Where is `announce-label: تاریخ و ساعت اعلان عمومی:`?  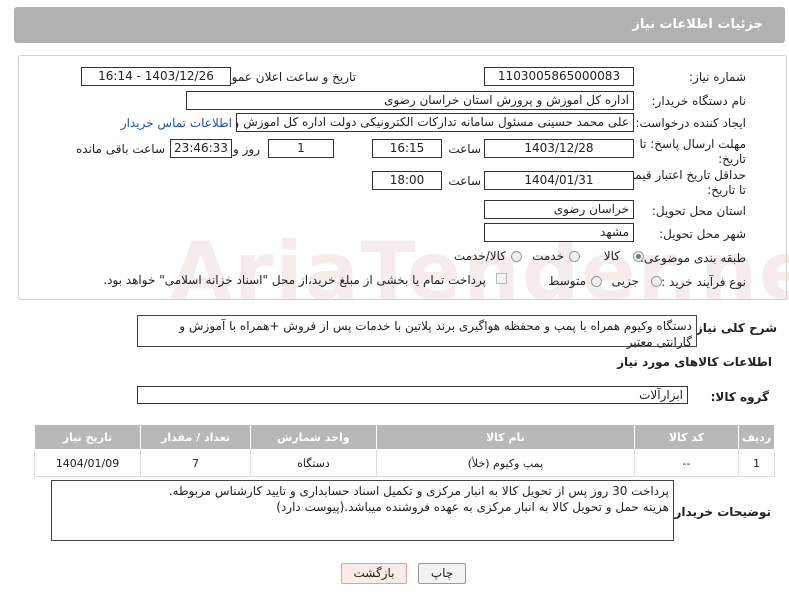
announce-label: تاریخ و ساعت اعلان عمومی: is located at coordinates (283, 77).